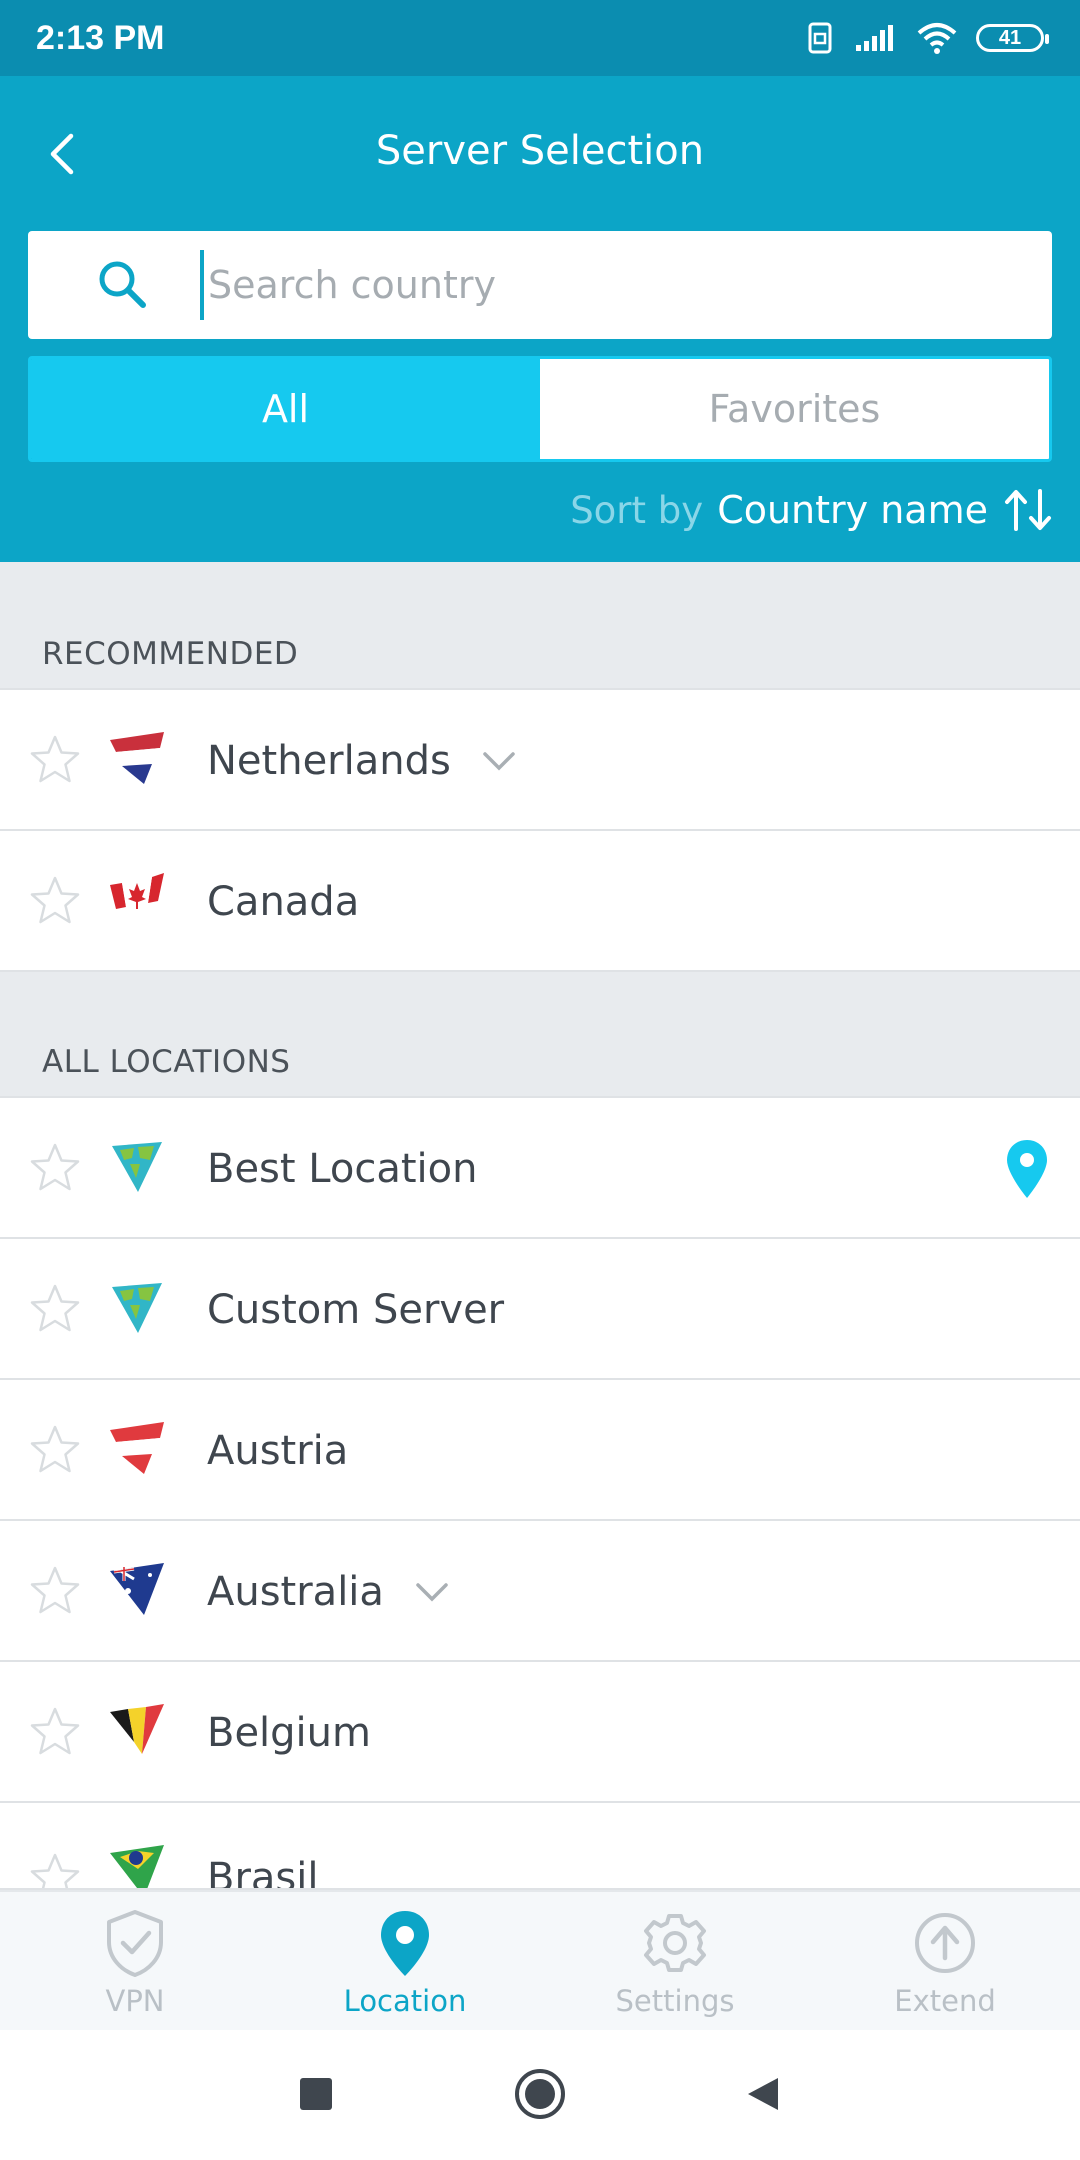 The width and height of the screenshot is (1080, 2160). Describe the element at coordinates (1028, 510) in the screenshot. I see `sort-arrows-icon` at that location.